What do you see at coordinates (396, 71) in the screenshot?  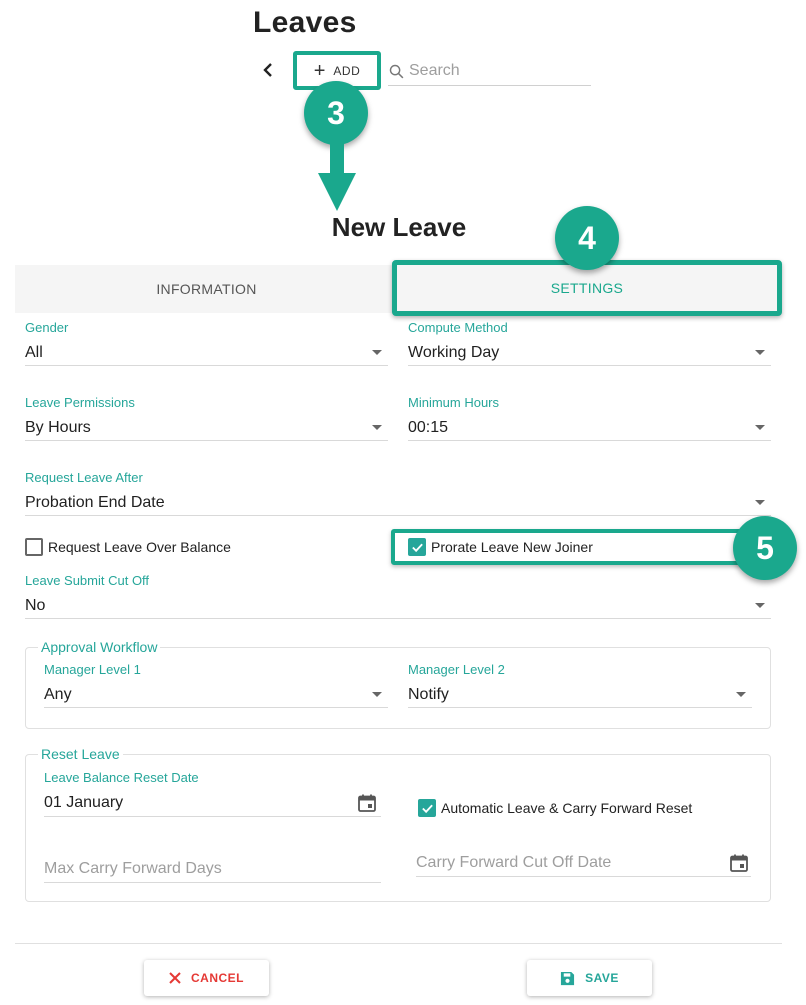 I see `search-icon` at bounding box center [396, 71].